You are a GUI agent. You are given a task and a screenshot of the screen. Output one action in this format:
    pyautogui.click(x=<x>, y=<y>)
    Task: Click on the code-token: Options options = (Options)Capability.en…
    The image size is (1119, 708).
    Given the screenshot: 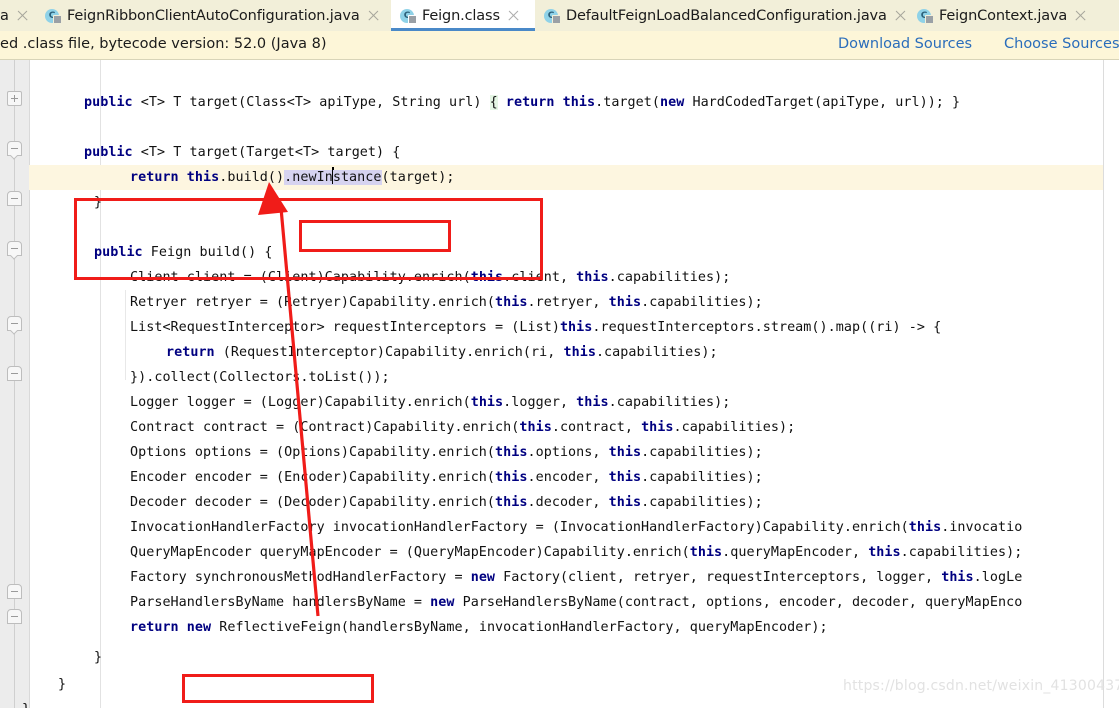 What is the action you would take?
    pyautogui.click(x=313, y=452)
    